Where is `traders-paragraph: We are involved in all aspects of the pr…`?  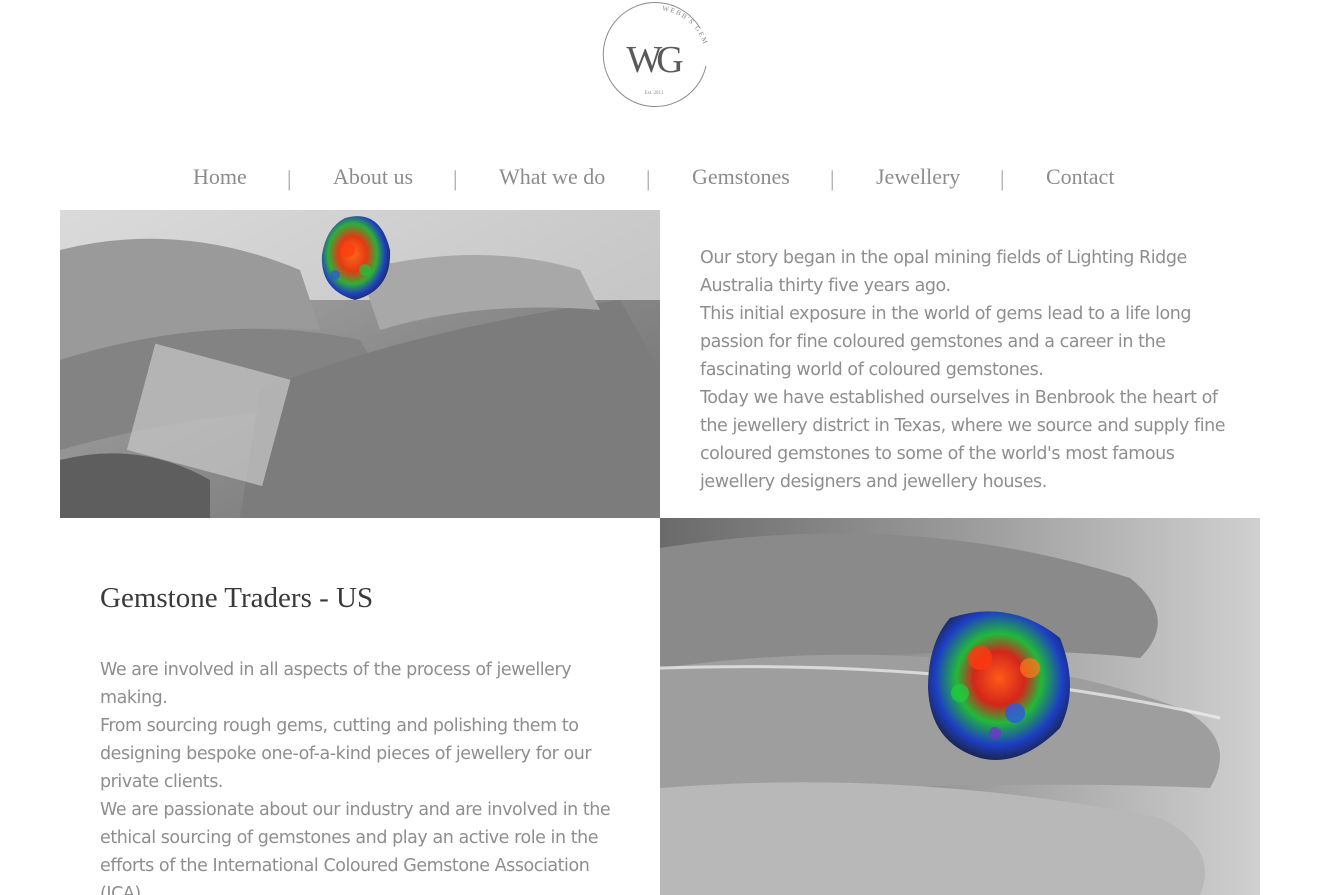 traders-paragraph: We are involved in all aspects of the pr… is located at coordinates (336, 684).